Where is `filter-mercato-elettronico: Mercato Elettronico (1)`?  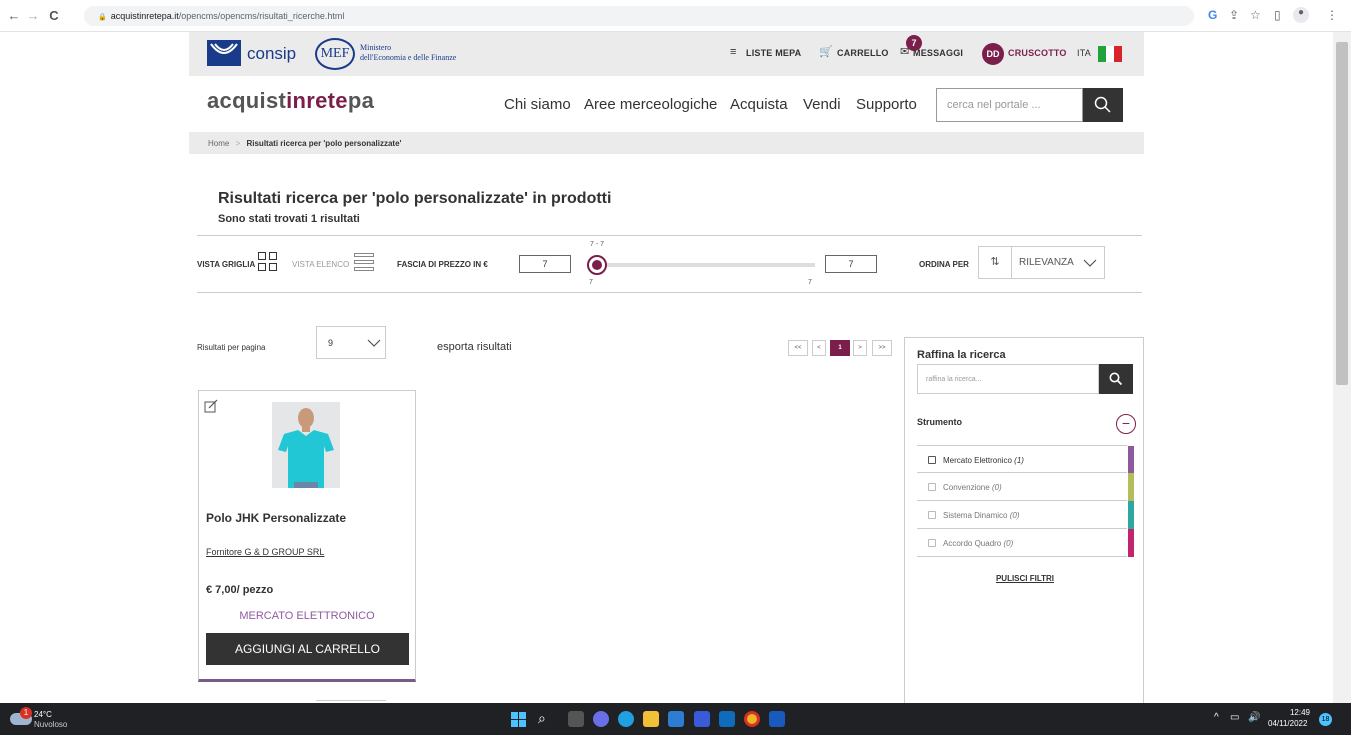
filter-mercato-elettronico: Mercato Elettronico (1) is located at coordinates (1025, 459).